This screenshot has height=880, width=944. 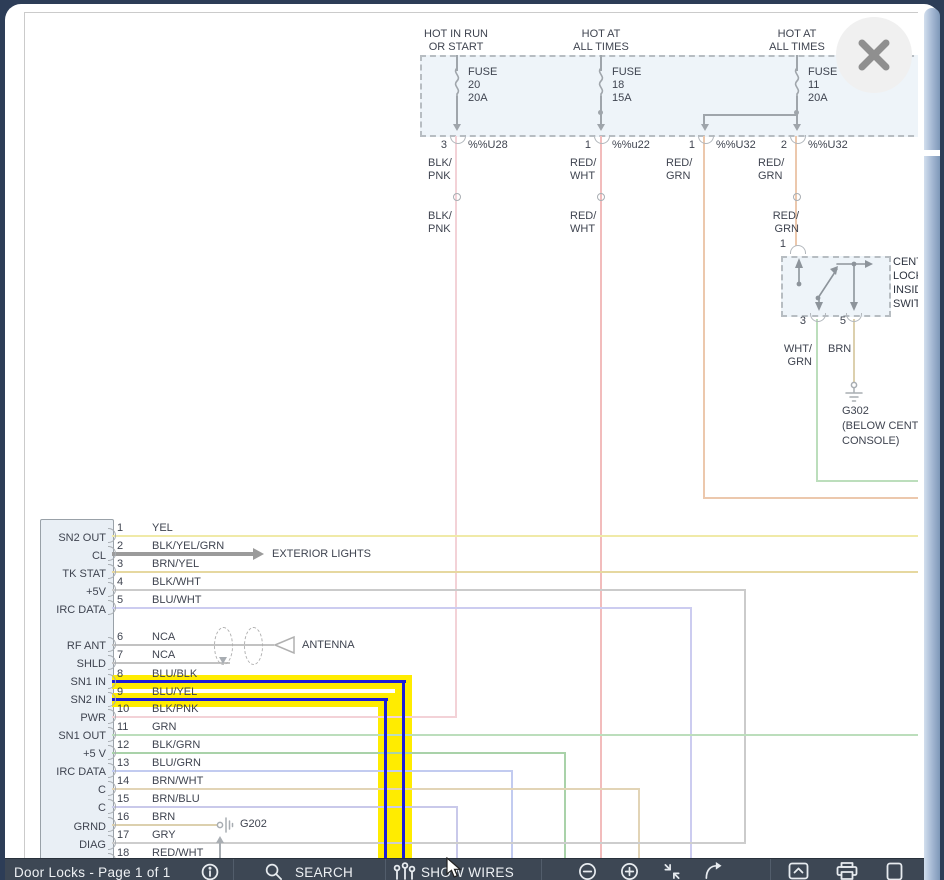 I want to click on wire-name: GRN, so click(x=164, y=727).